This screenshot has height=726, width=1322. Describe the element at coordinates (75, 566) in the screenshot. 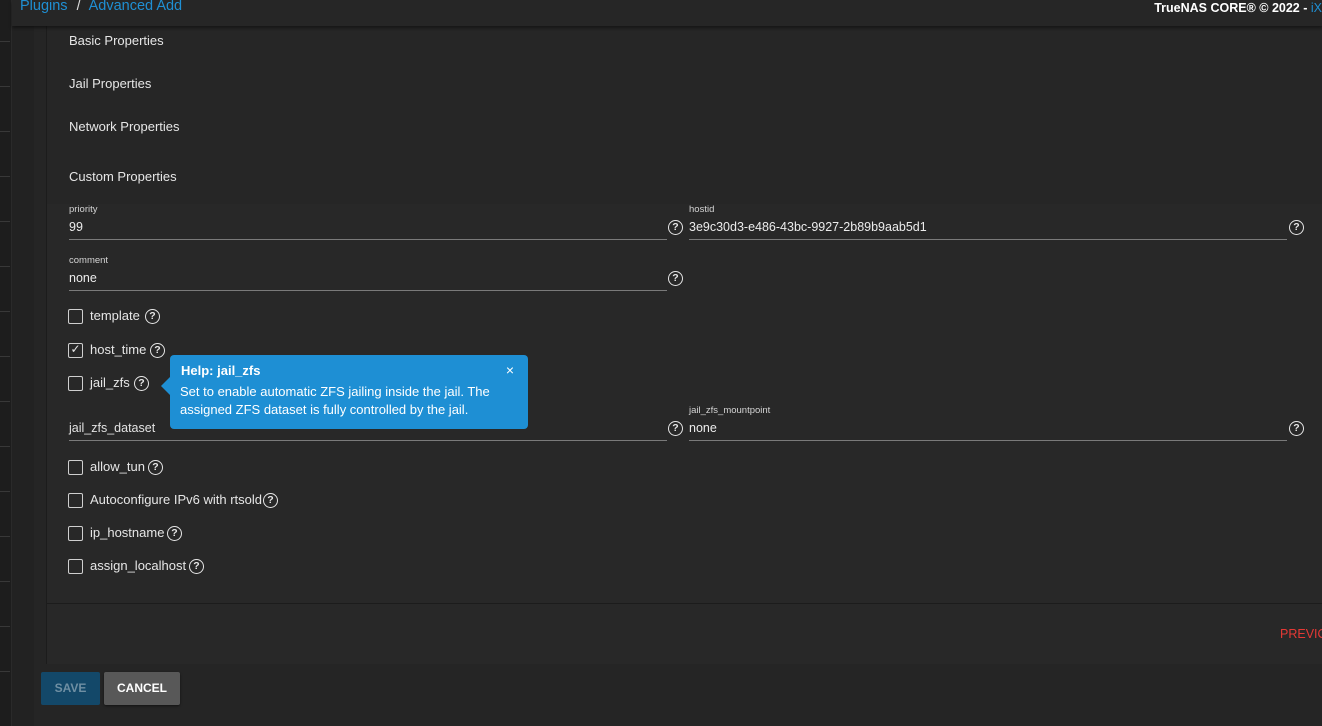

I see `assign-localhost-checkbox` at that location.